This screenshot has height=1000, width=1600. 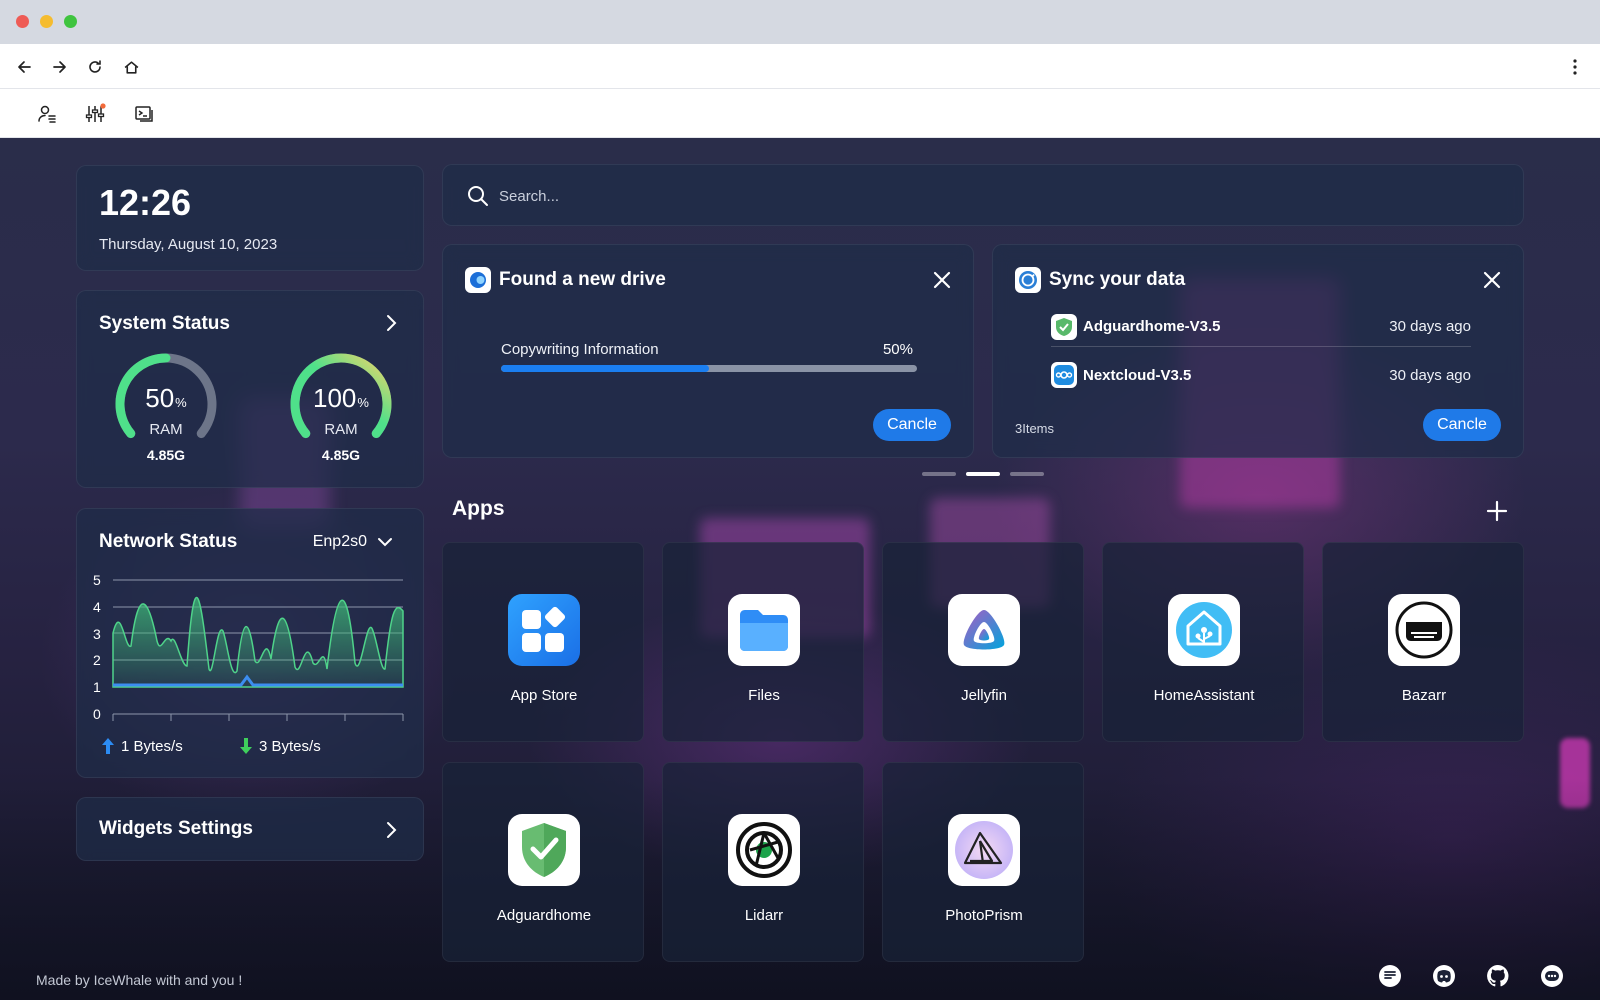 I want to click on ram-gauge-1: 50% RAM 4.85G, so click(x=166, y=409).